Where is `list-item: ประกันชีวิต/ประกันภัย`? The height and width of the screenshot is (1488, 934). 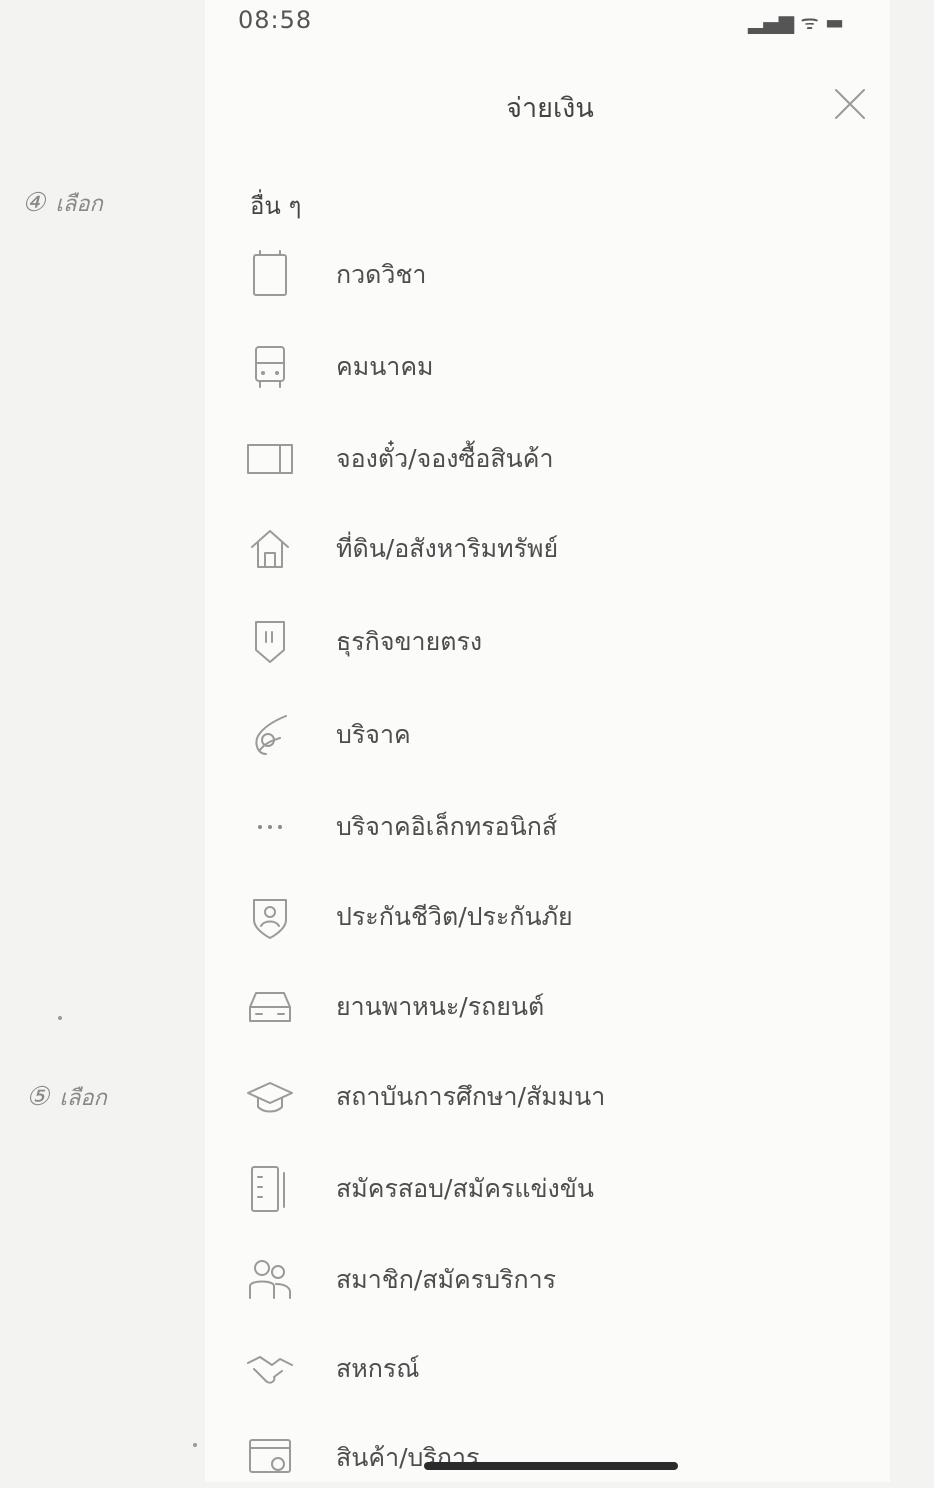 list-item: ประกันชีวิต/ประกันภัย is located at coordinates (500, 917).